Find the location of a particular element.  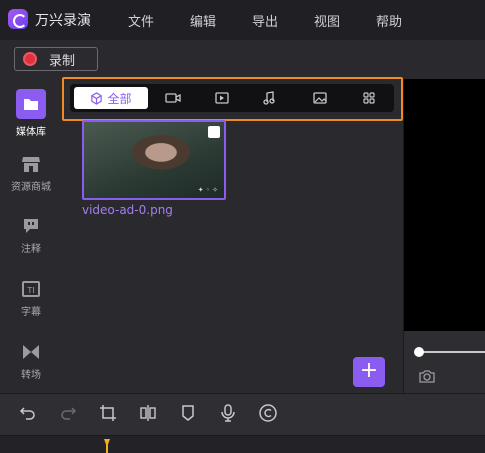

image-icon is located at coordinates (320, 98).